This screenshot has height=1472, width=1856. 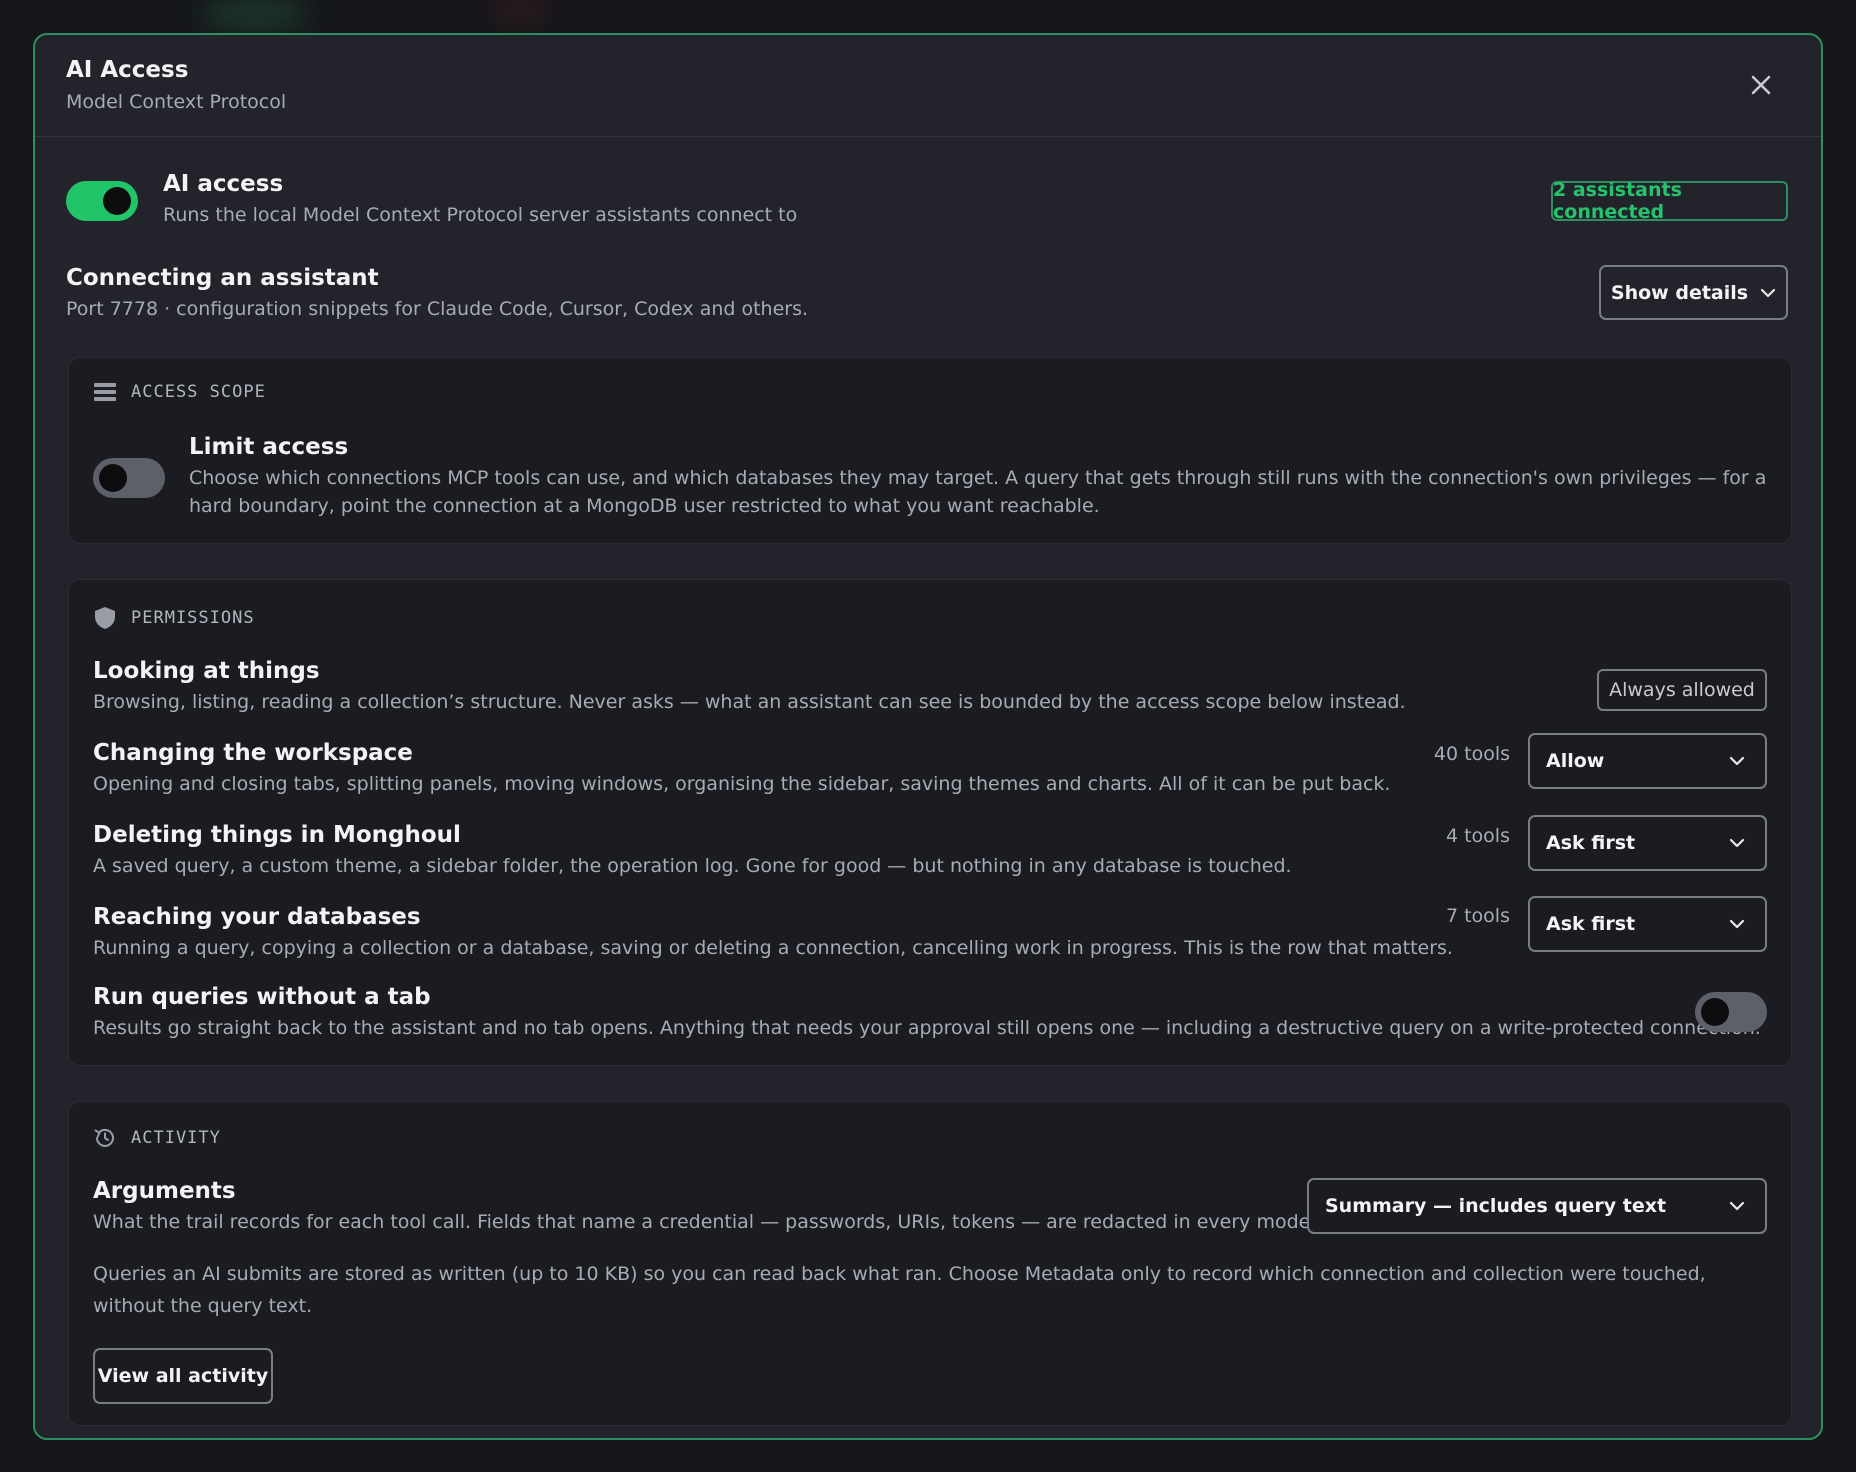 What do you see at coordinates (102, 201) in the screenshot?
I see `ai-access-toggle` at bounding box center [102, 201].